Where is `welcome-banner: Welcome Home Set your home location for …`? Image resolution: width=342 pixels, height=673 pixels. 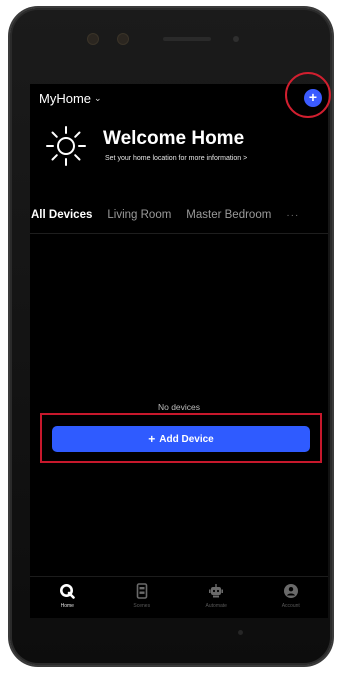 welcome-banner: Welcome Home Set your home location for … is located at coordinates (186, 149).